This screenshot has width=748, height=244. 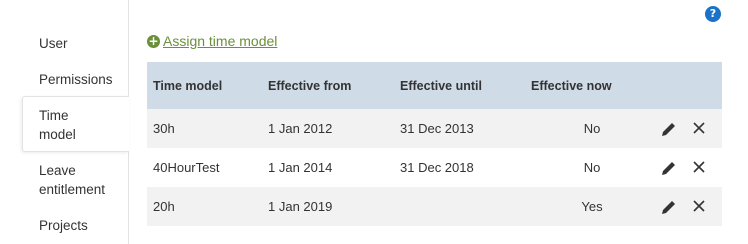 I want to click on cell-effective-until: 31 Dec 2013, so click(x=437, y=128).